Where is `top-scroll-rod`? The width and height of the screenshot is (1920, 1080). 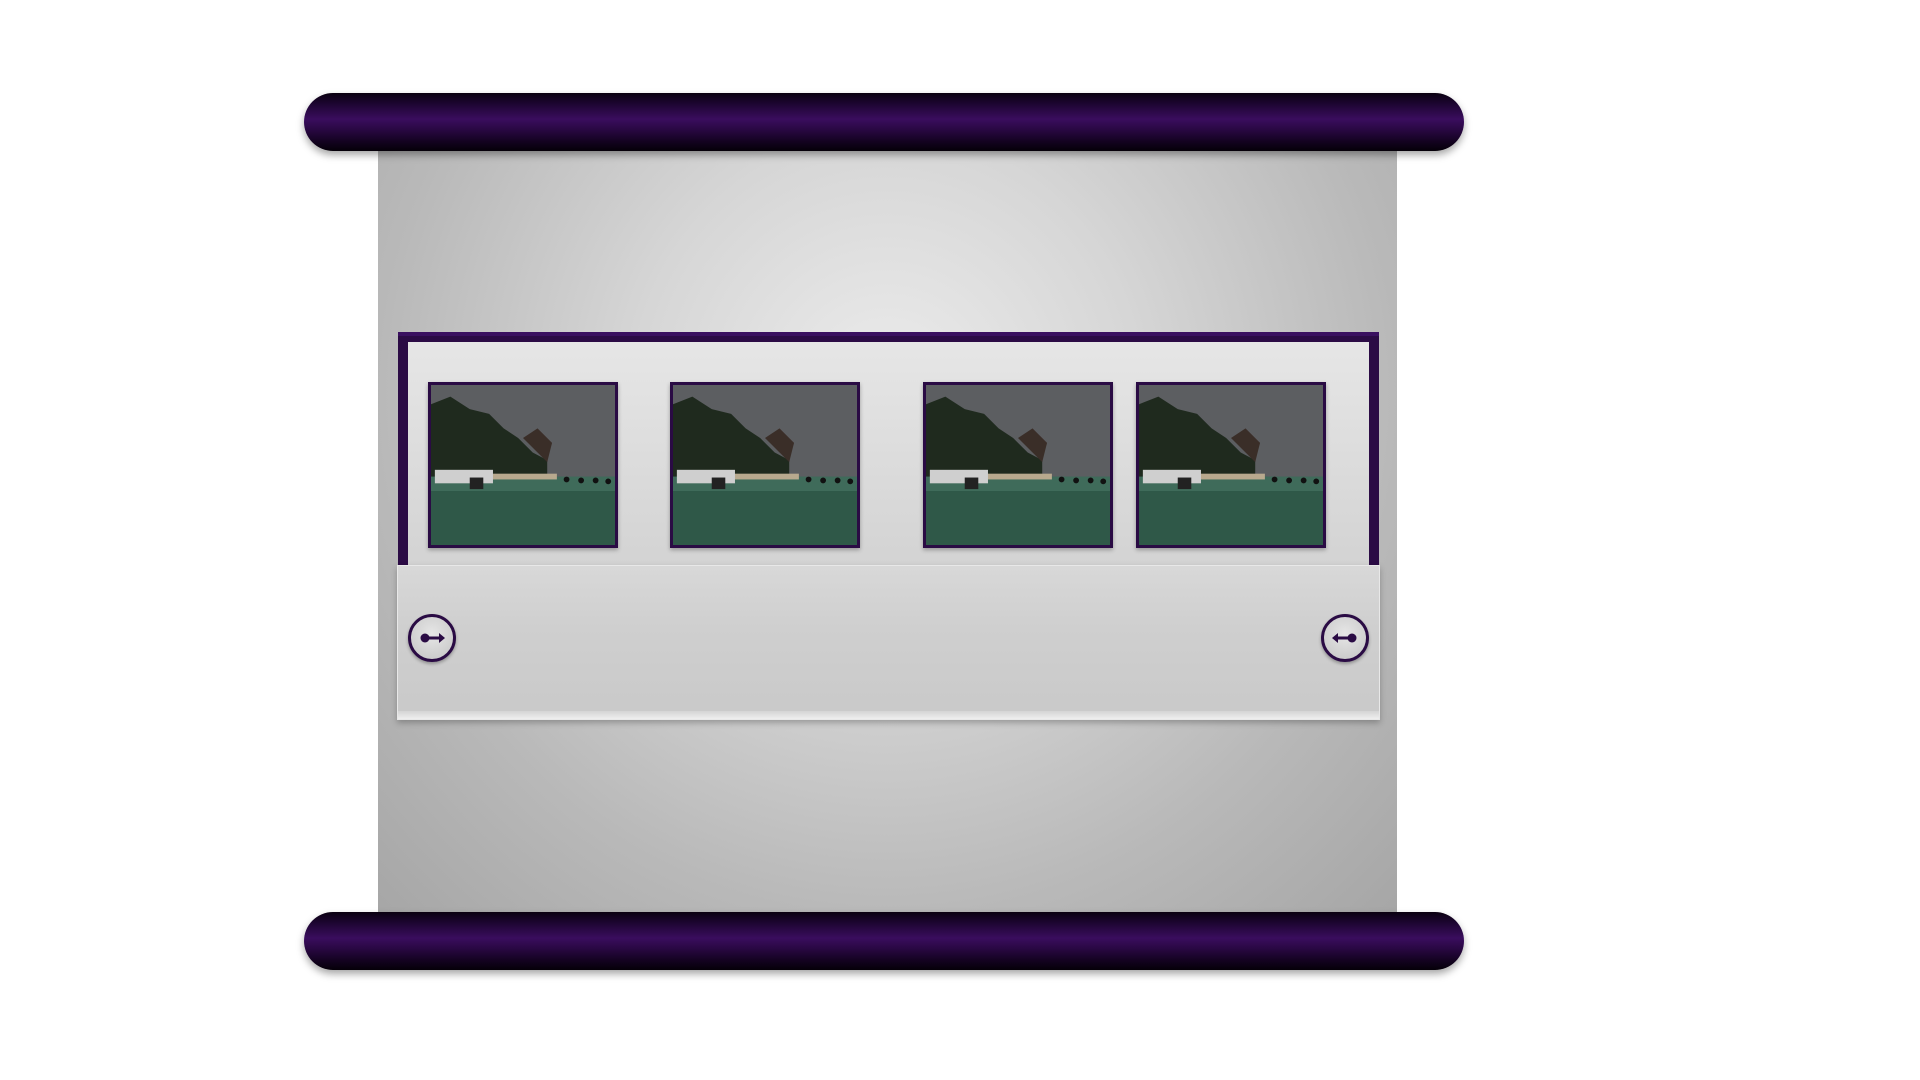 top-scroll-rod is located at coordinates (884, 122).